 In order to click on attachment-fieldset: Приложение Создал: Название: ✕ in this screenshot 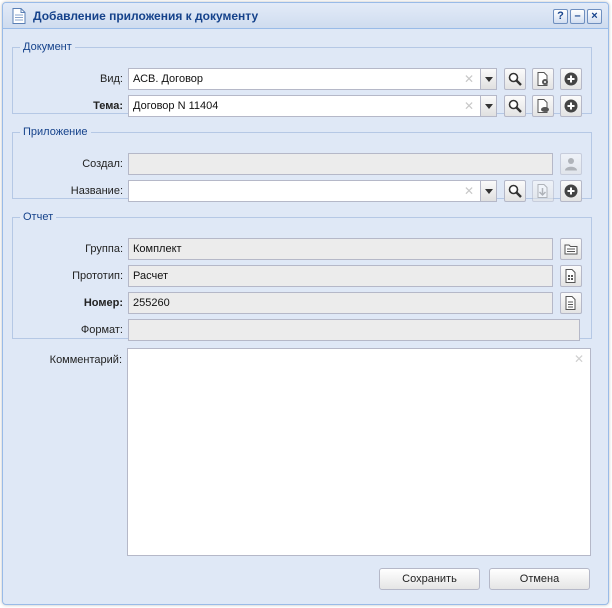, I will do `click(302, 164)`.